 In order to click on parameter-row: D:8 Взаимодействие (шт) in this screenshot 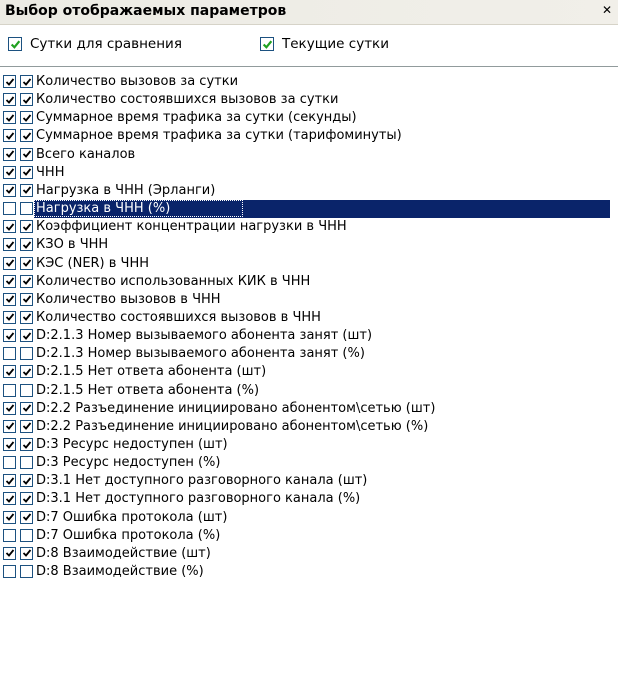, I will do `click(309, 554)`.